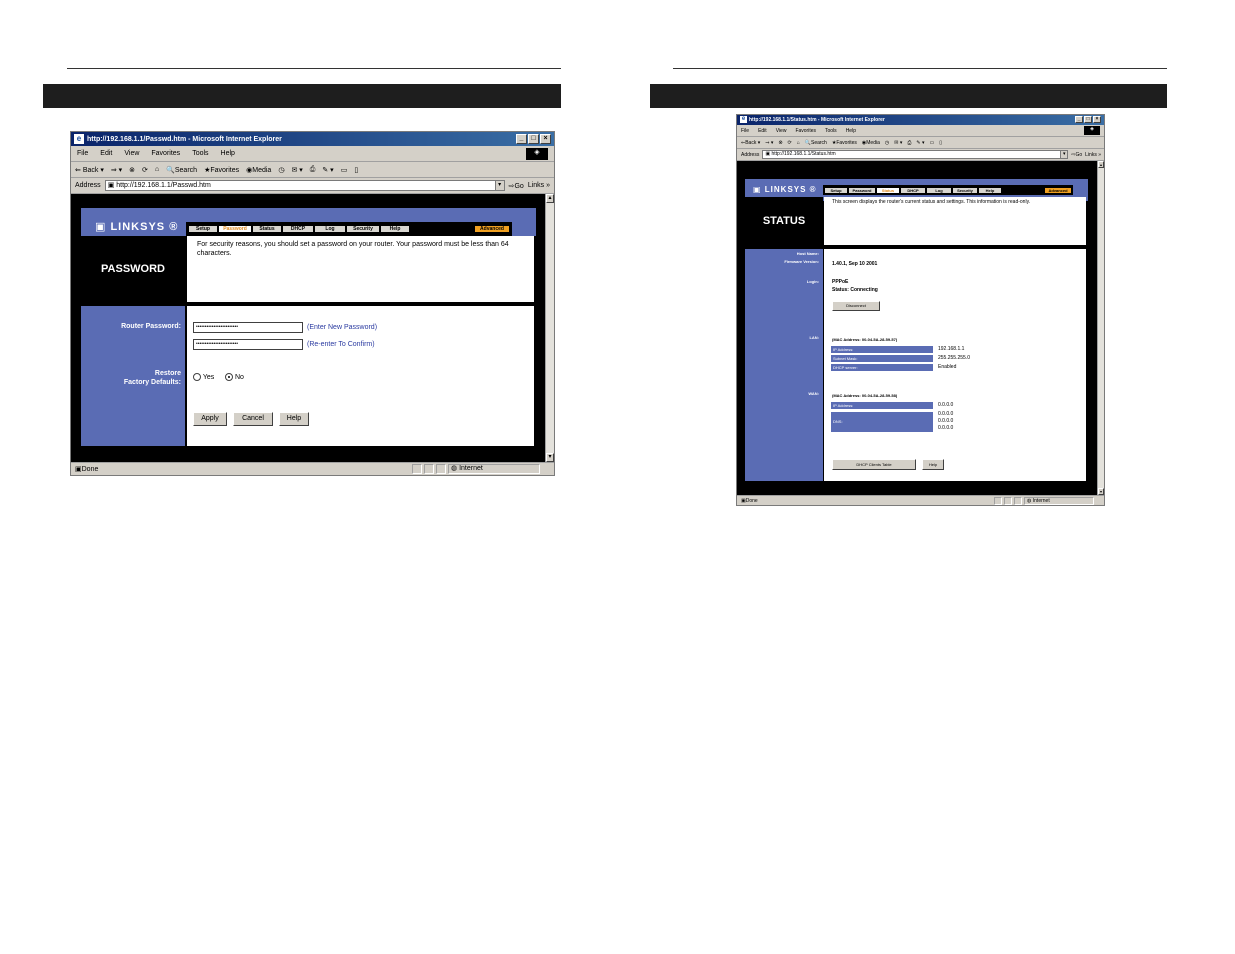 The width and height of the screenshot is (1235, 954). Describe the element at coordinates (262, 170) in the screenshot. I see `media-label: Media` at that location.